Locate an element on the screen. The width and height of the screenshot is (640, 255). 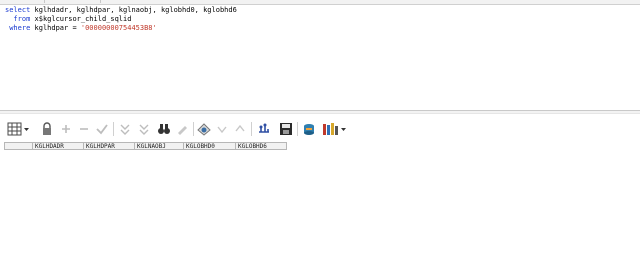
record-db-icon is located at coordinates (309, 129).